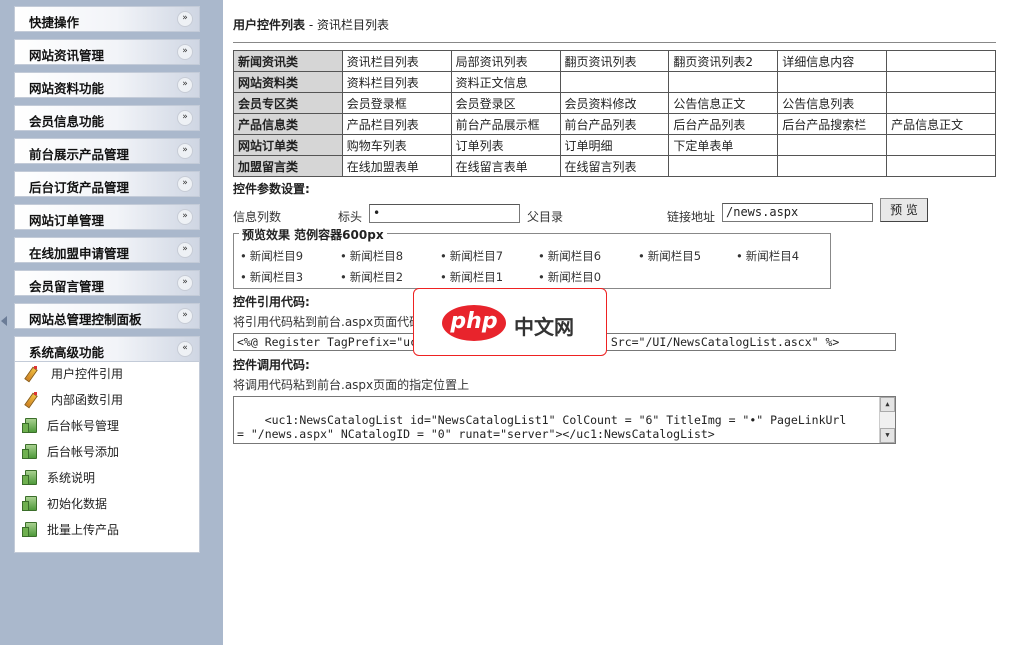  What do you see at coordinates (107, 118) in the screenshot?
I see `menu-member-info: 会员信息功能 »` at bounding box center [107, 118].